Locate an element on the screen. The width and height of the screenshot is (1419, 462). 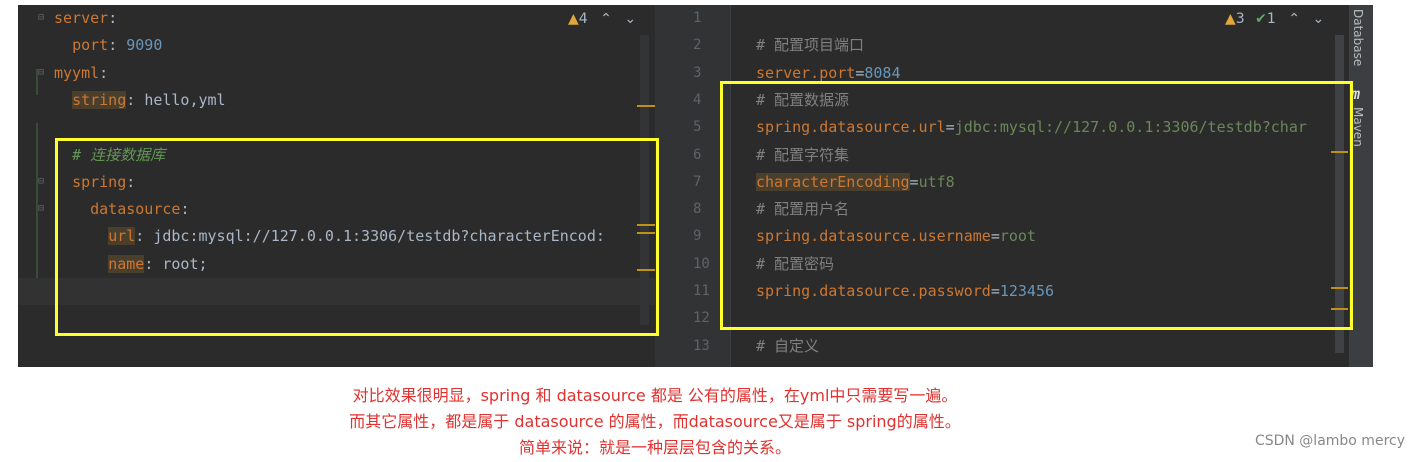
yaml-value: 9090 is located at coordinates (144, 45).